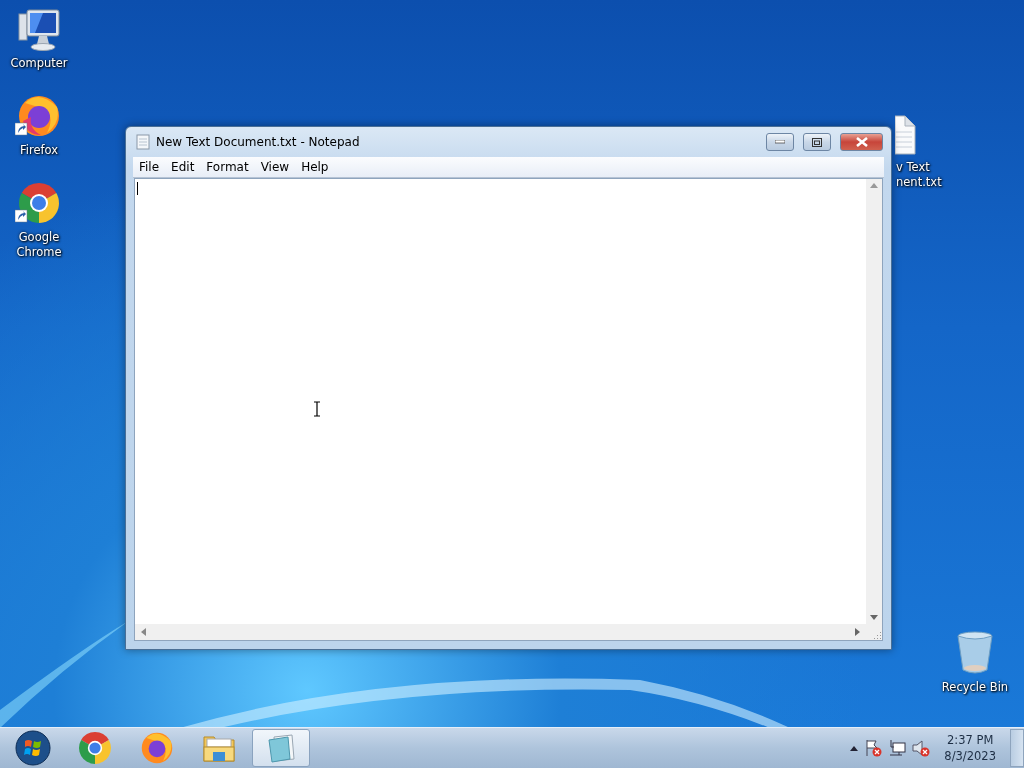 Image resolution: width=1024 pixels, height=768 pixels. I want to click on scroll-up-icon, so click(874, 185).